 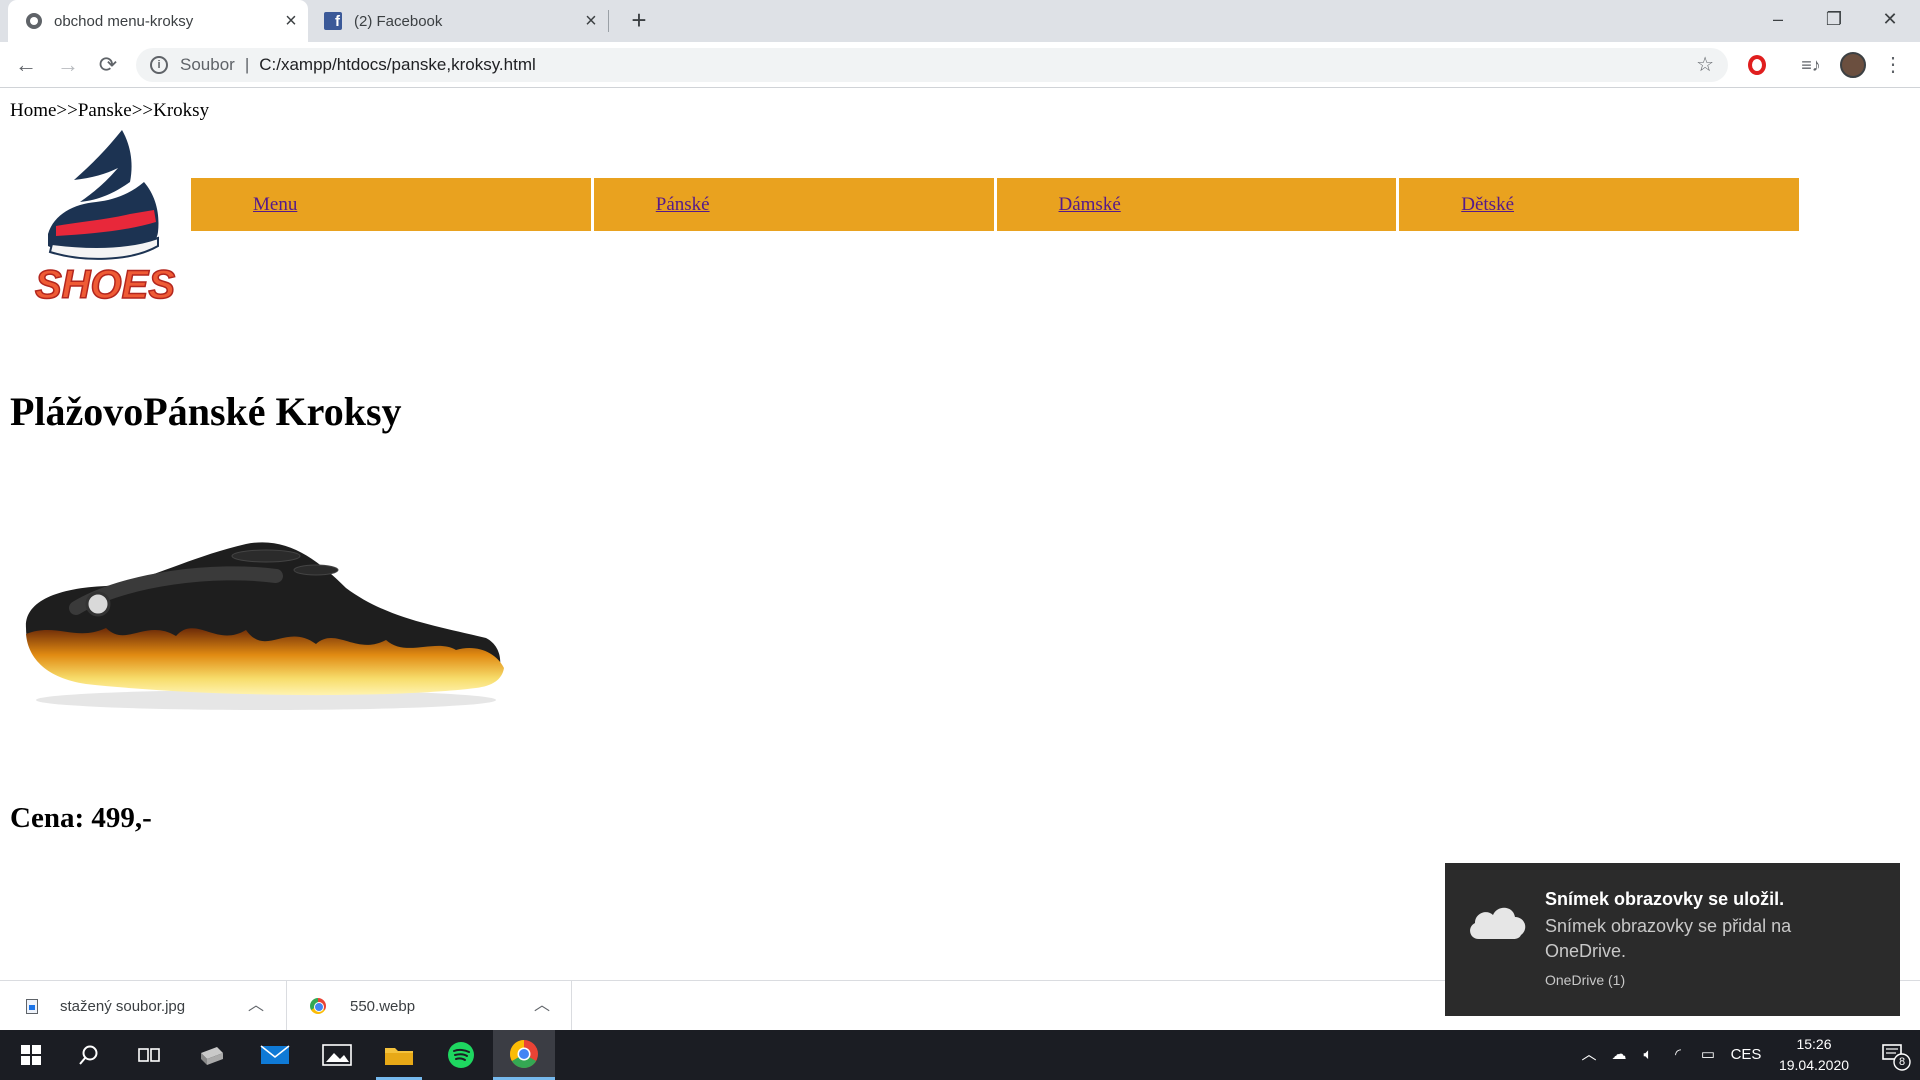 I want to click on mail-app, so click(x=275, y=1055).